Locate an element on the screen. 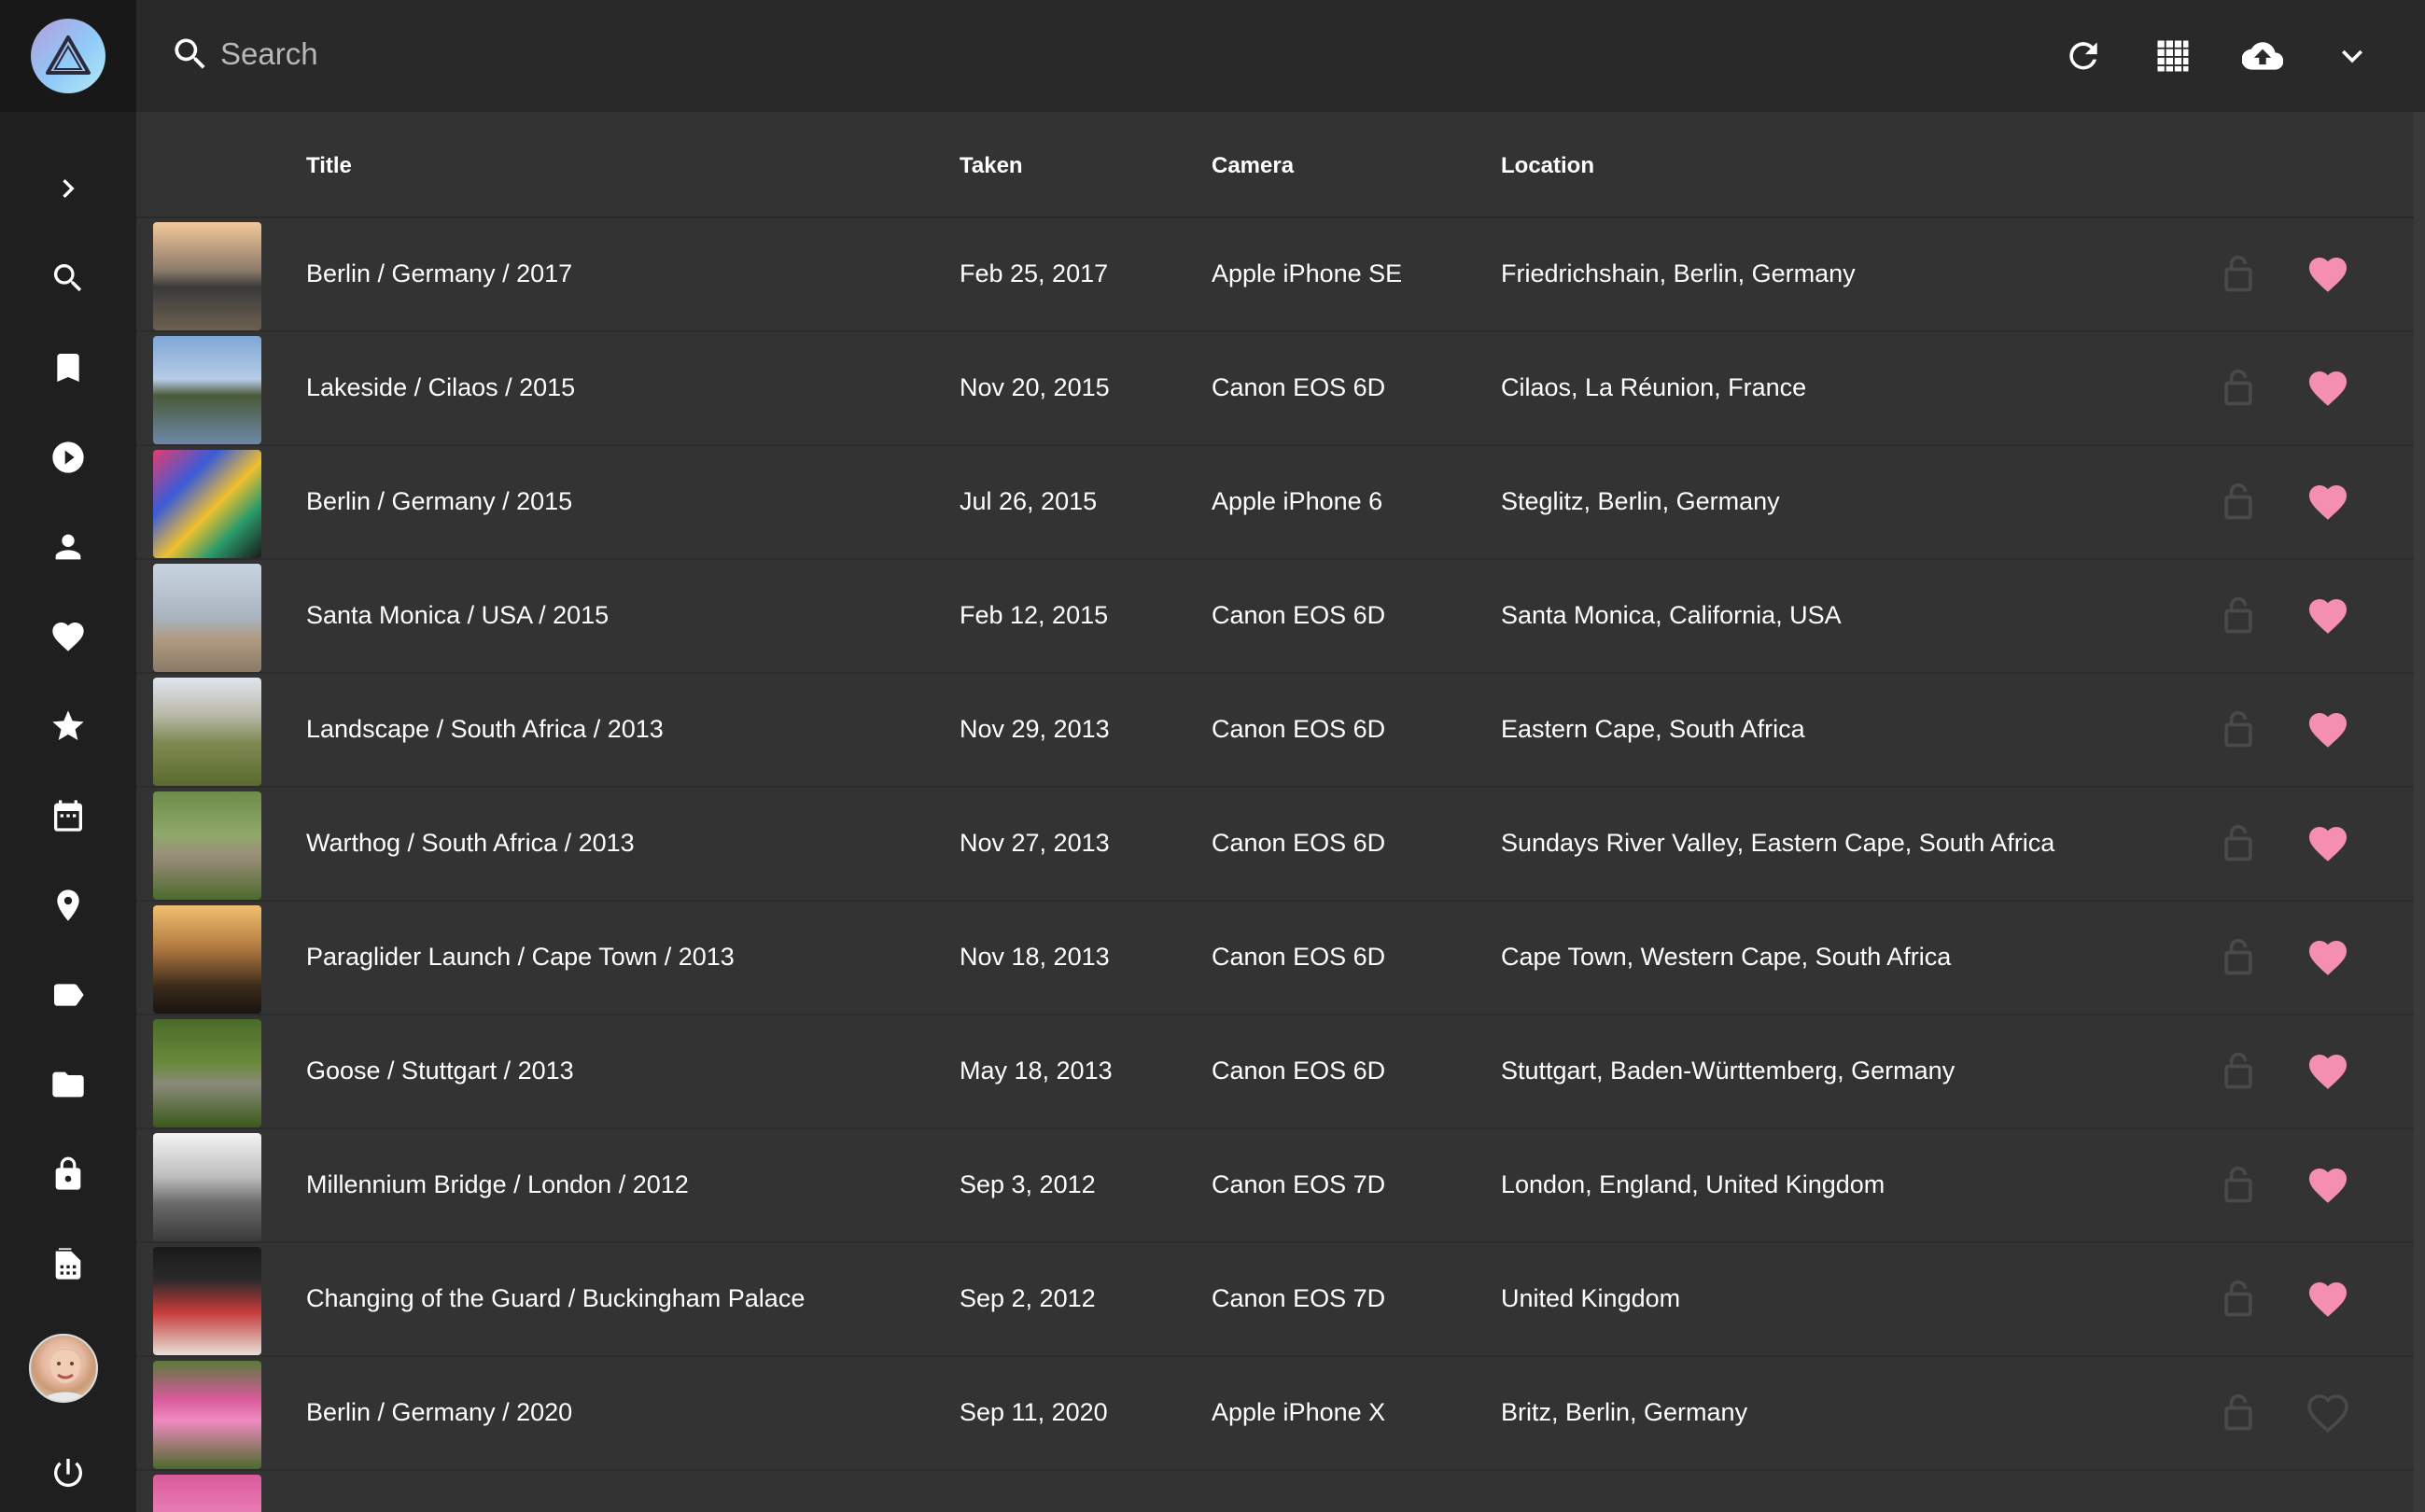 The height and width of the screenshot is (1512, 2425). cell-camera: Apple iPhone X is located at coordinates (1298, 1412).